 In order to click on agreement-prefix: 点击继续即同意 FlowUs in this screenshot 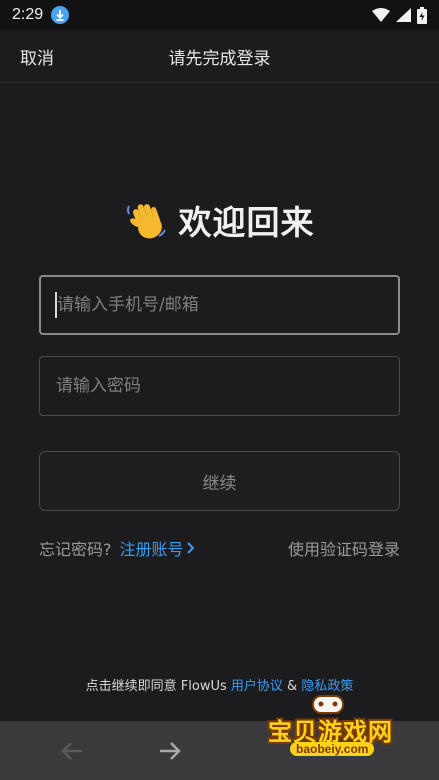, I will do `click(158, 686)`.